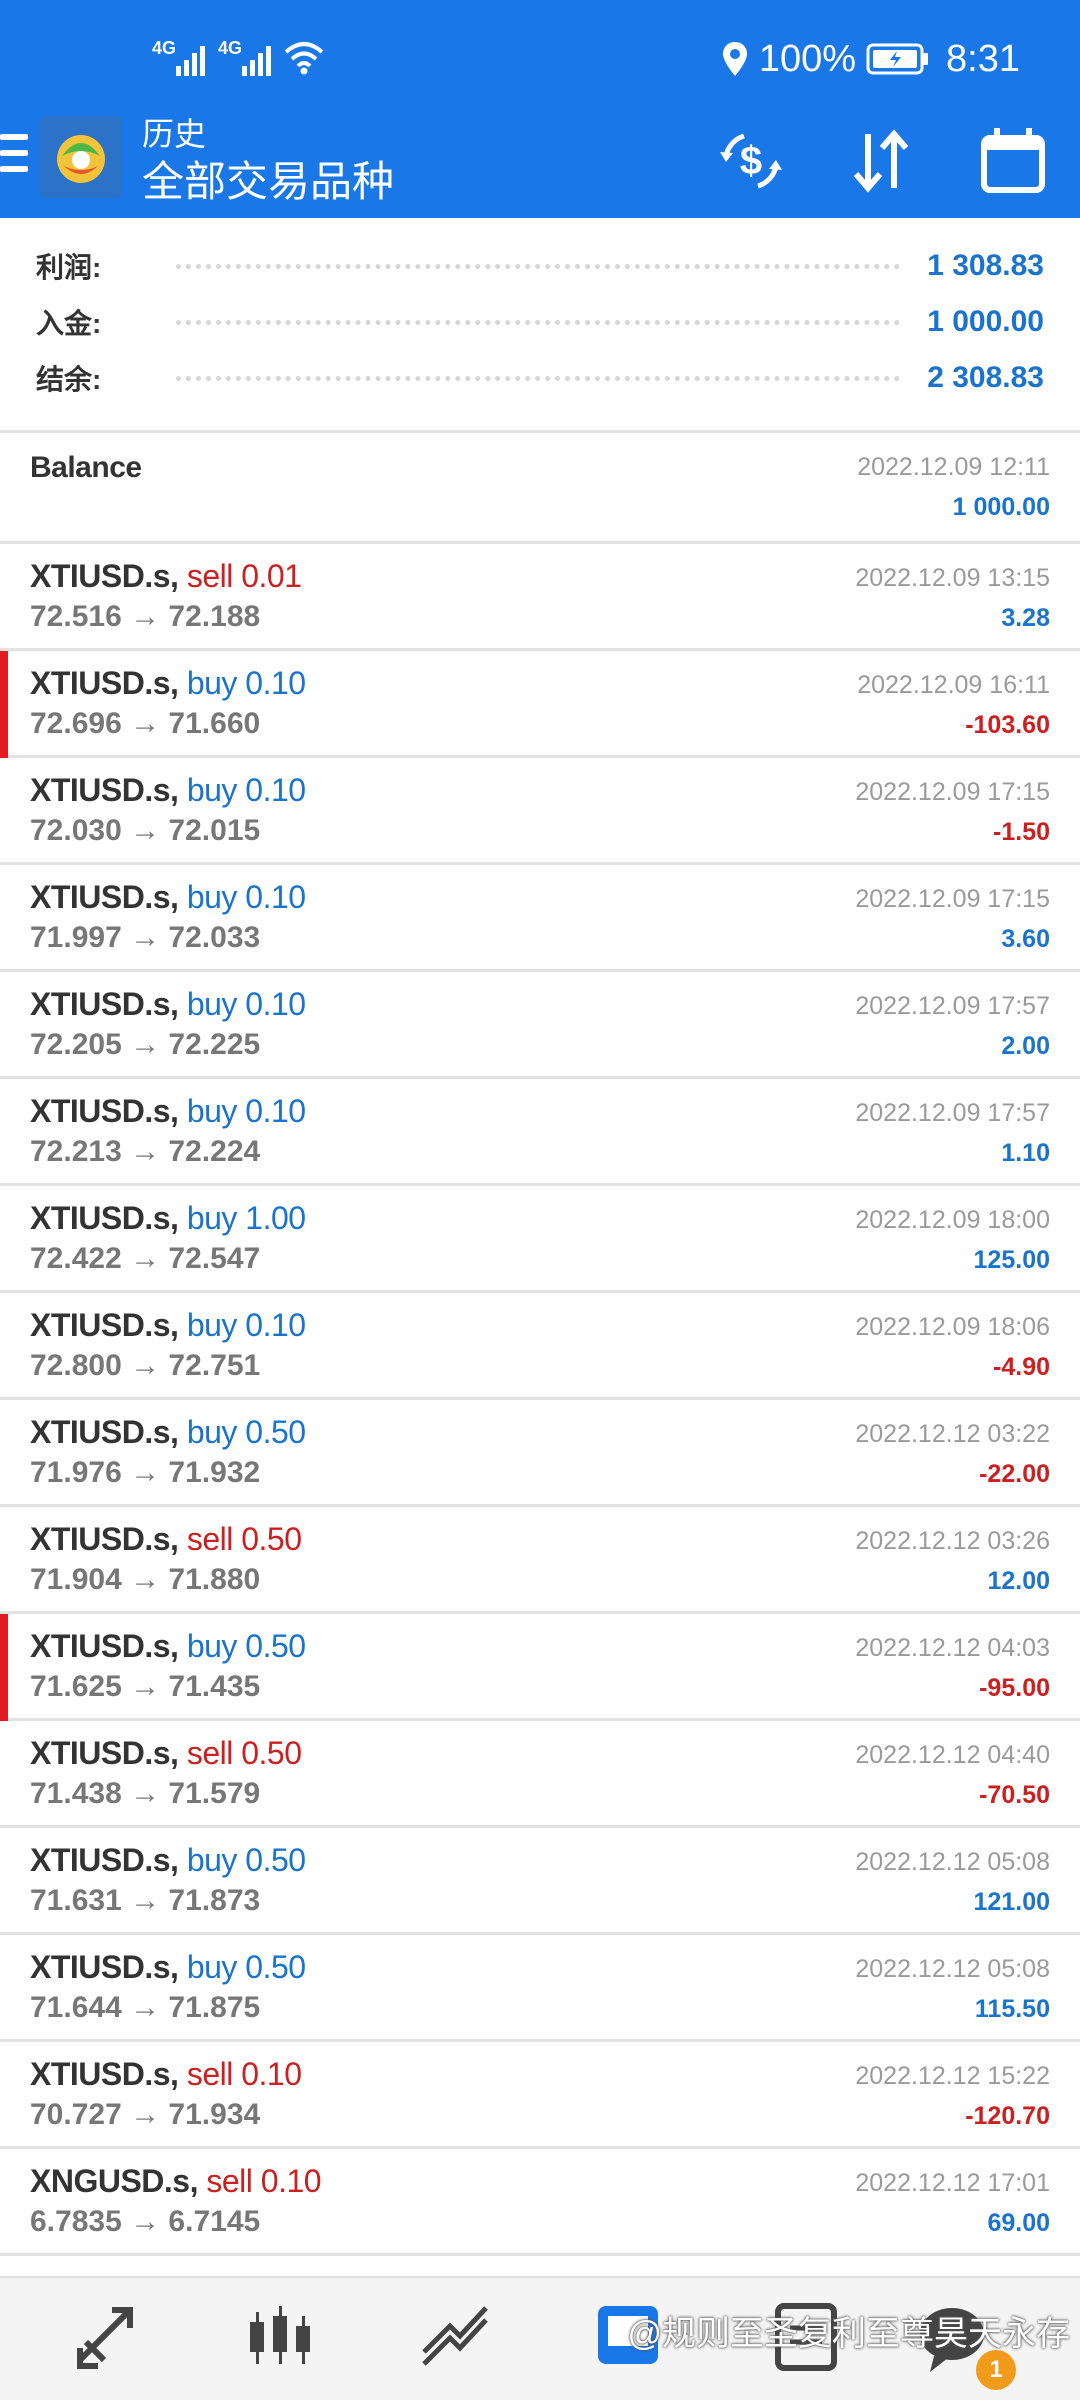  I want to click on balance-entry-time: 2022.12.09 12:11, so click(953, 467).